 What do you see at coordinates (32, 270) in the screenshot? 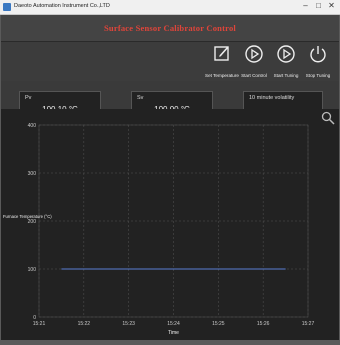
I see `y-tick-label: 100` at bounding box center [32, 270].